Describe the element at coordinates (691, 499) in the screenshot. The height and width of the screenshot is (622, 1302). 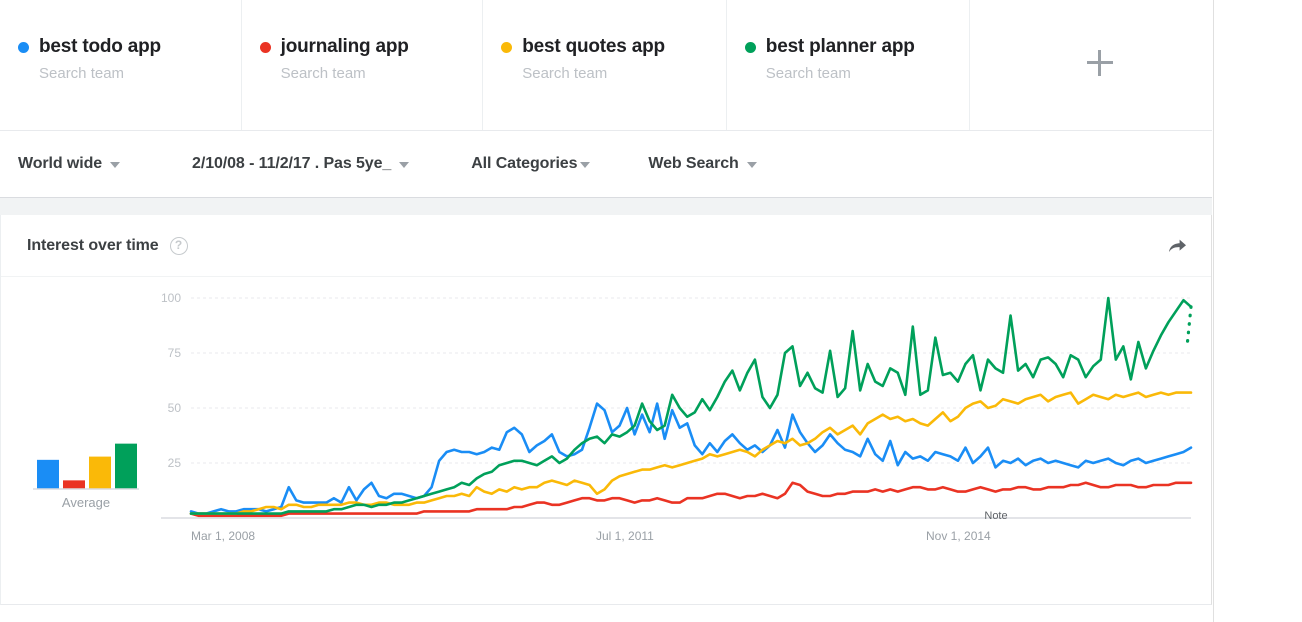
I see `chart-series-line` at that location.